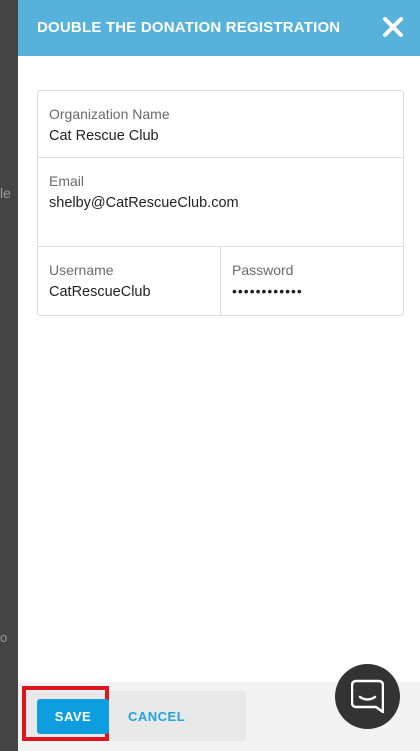  What do you see at coordinates (5, 193) in the screenshot?
I see `background-partial-text: le` at bounding box center [5, 193].